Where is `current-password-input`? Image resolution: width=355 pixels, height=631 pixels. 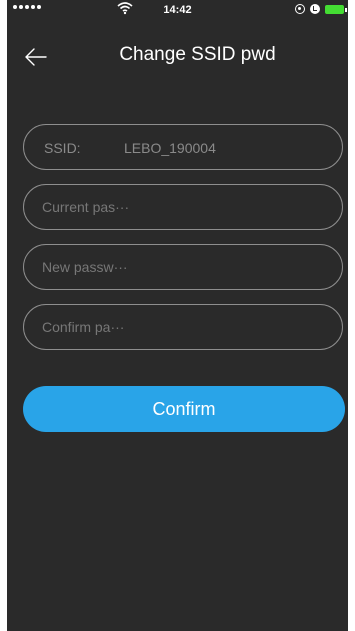
current-password-input is located at coordinates (182, 207).